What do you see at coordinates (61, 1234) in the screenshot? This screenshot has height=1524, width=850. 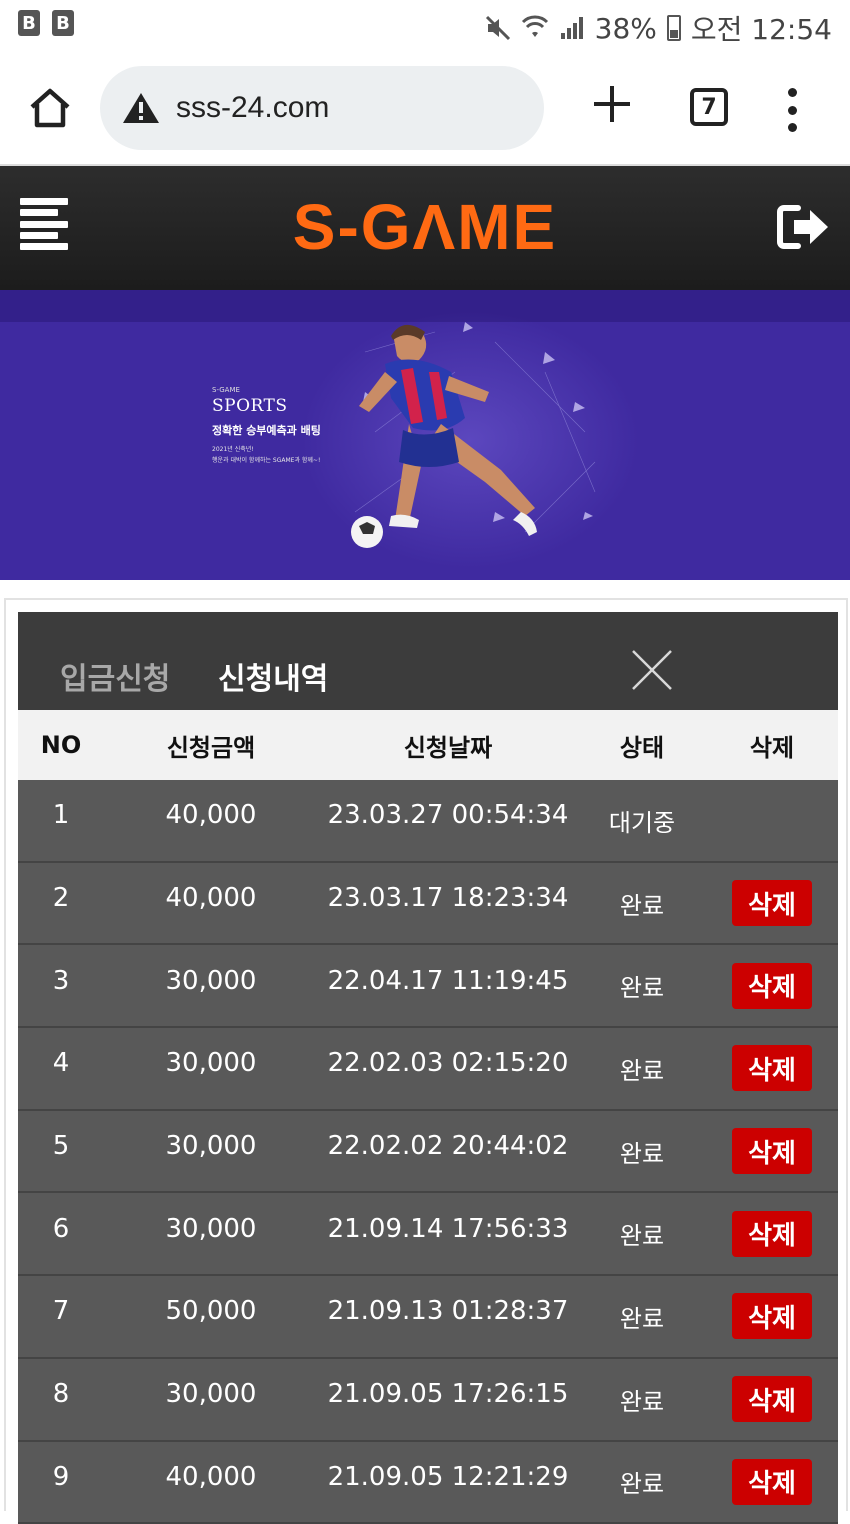 I see `cell-no: 6` at bounding box center [61, 1234].